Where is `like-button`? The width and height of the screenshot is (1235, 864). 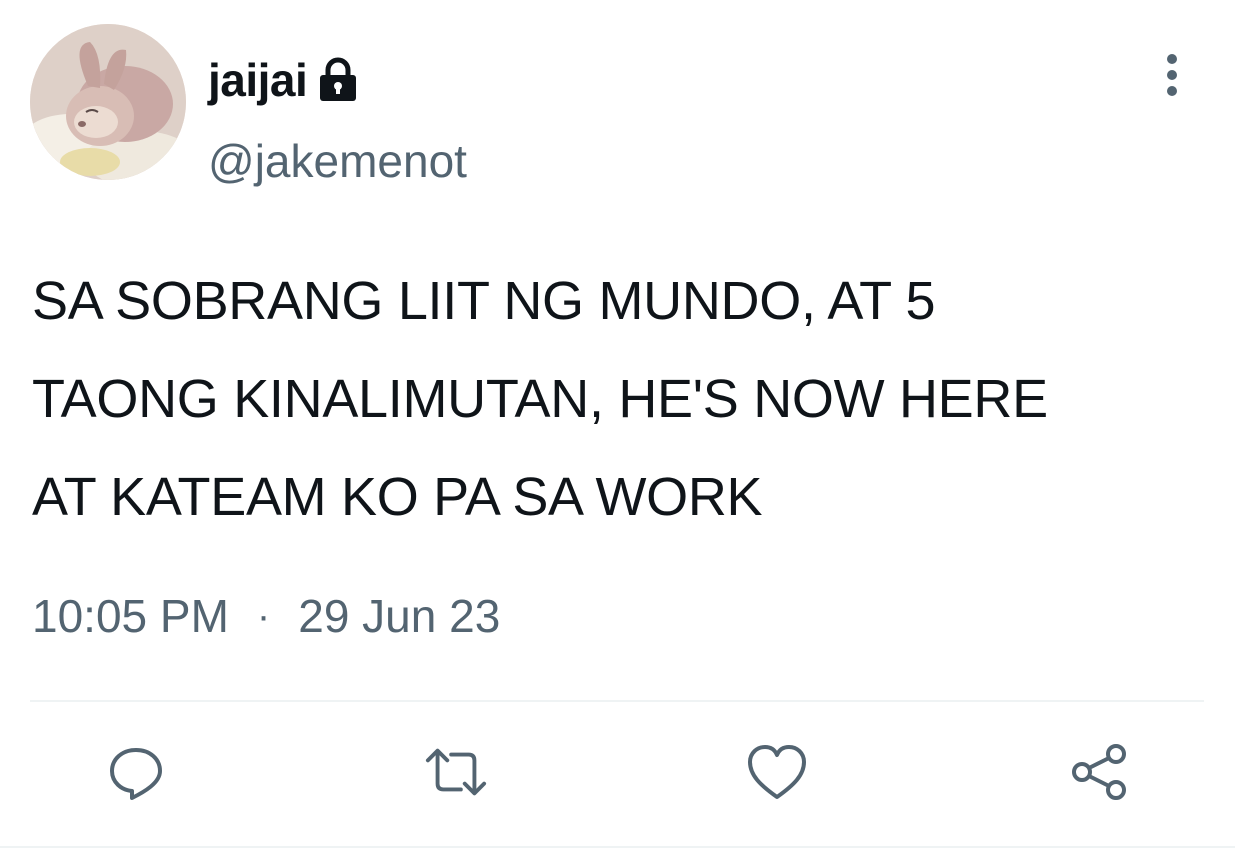
like-button is located at coordinates (777, 772).